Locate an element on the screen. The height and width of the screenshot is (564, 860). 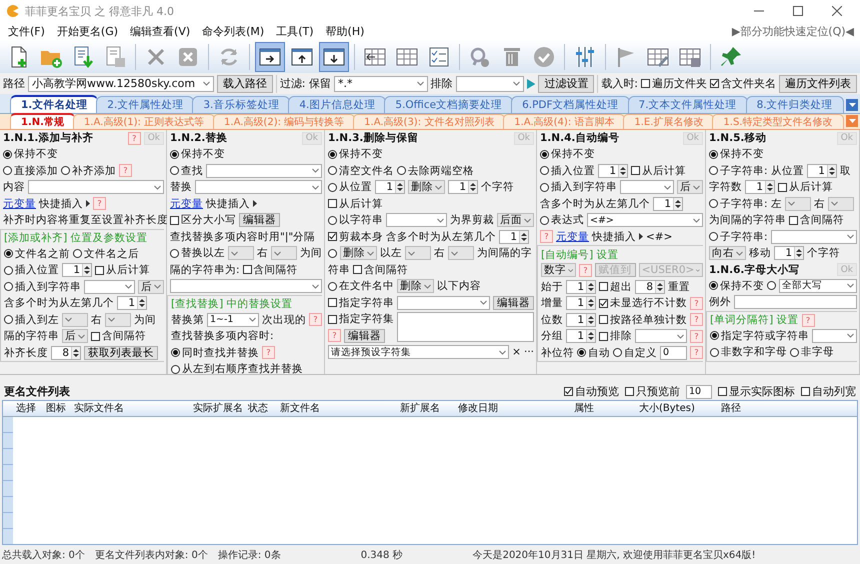
radio-button: 插入到字符串 is located at coordinates (578, 187).